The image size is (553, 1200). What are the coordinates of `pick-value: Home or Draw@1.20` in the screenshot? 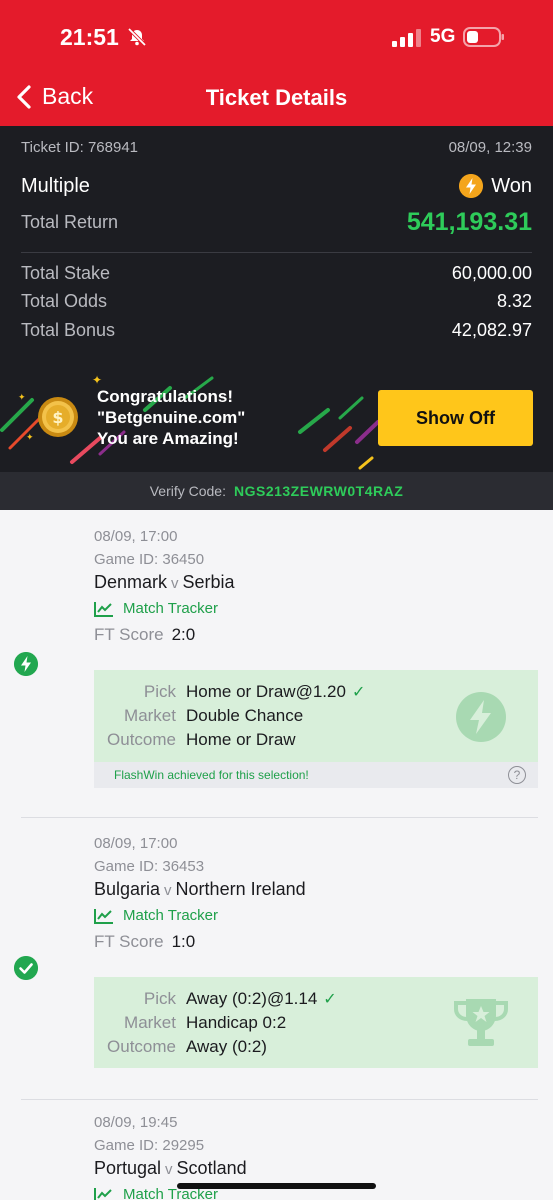 It's located at (266, 691).